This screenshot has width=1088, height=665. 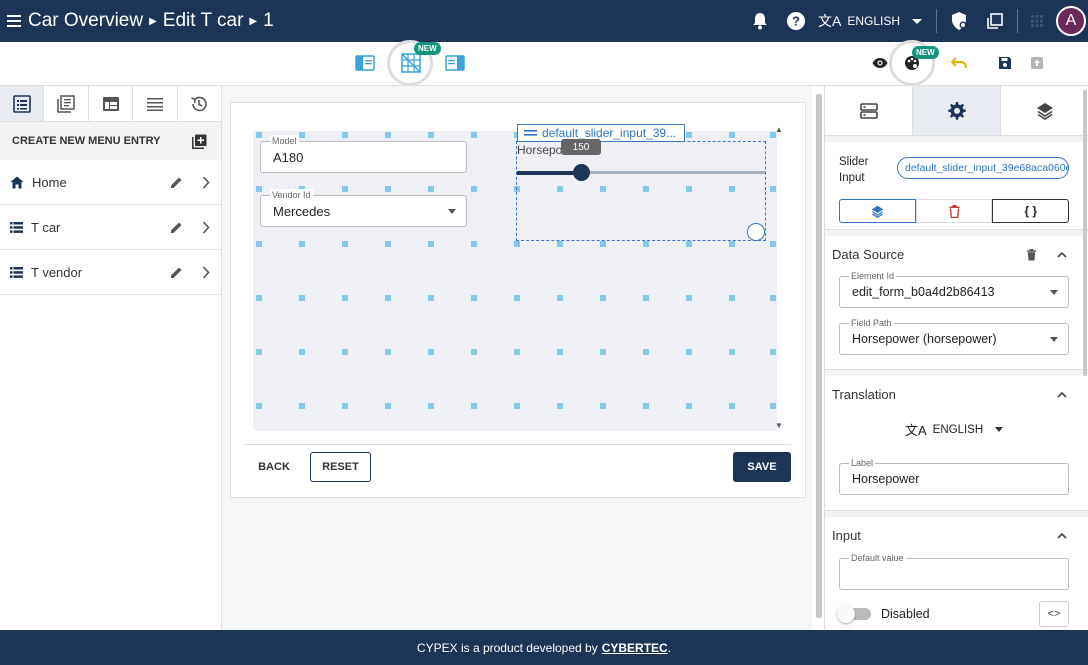 I want to click on save-icon, so click(x=1005, y=63).